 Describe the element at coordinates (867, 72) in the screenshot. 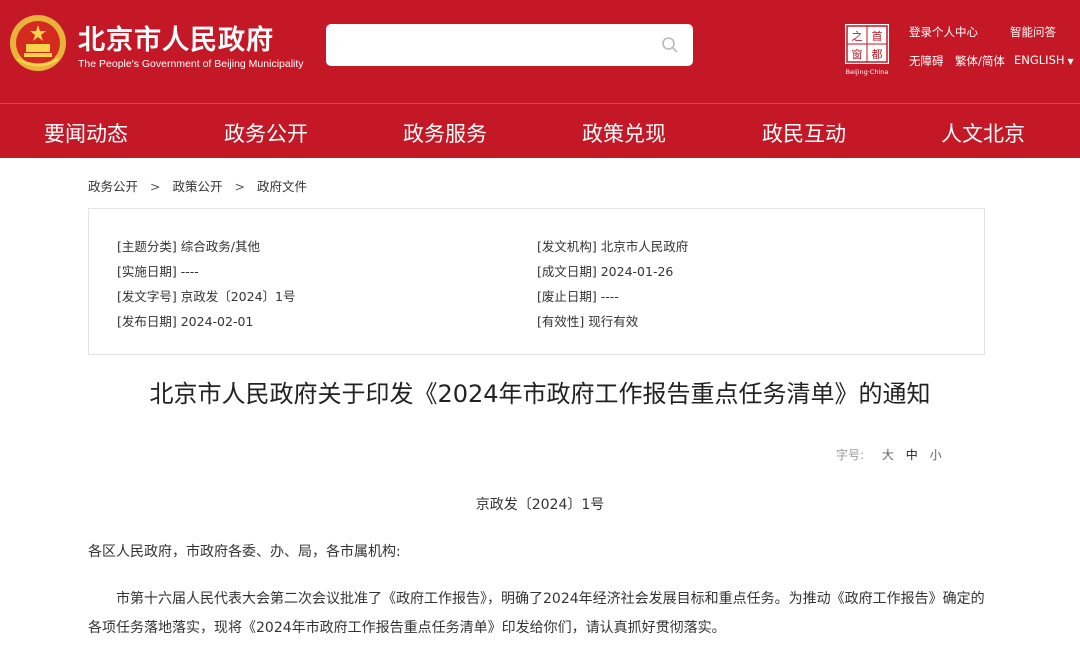

I see `capital-logo-caption: Beijing·China` at that location.